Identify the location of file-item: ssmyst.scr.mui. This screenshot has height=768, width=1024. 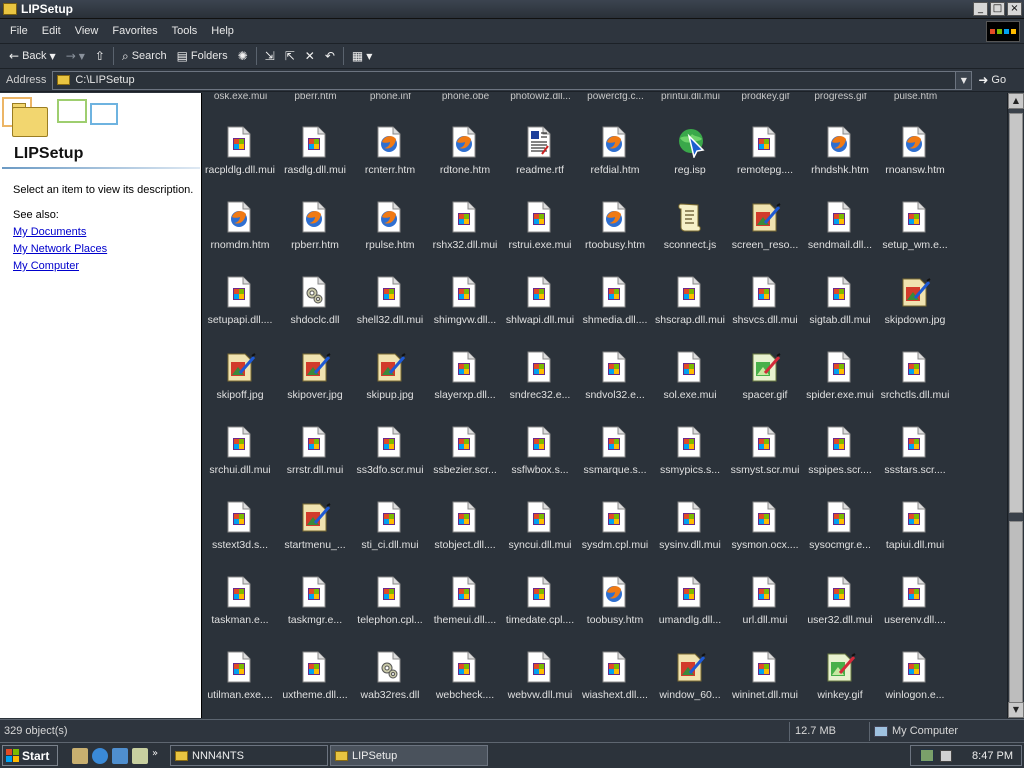
(765, 461).